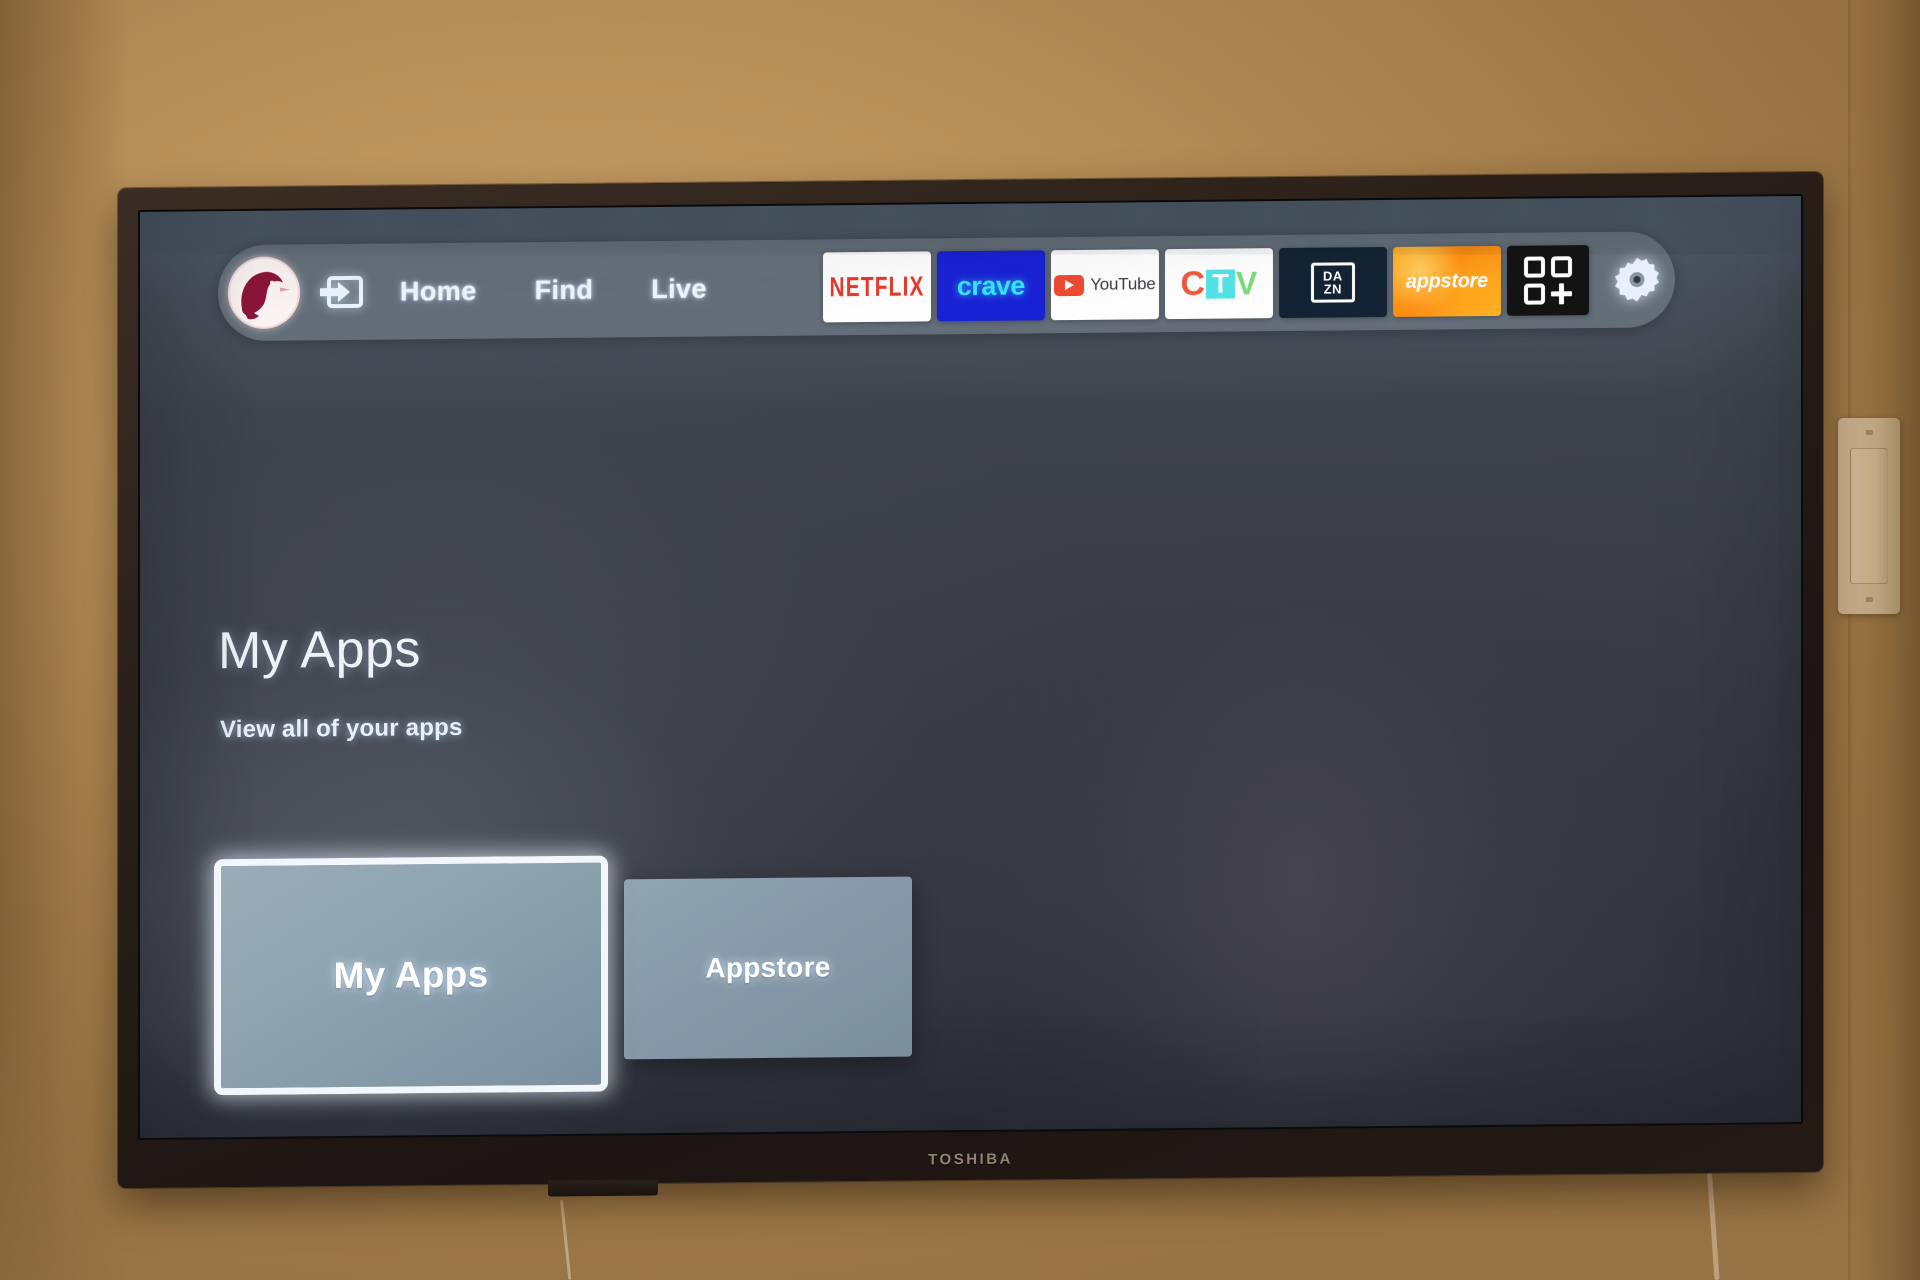  I want to click on tile-my-apps-label: My Apps, so click(411, 975).